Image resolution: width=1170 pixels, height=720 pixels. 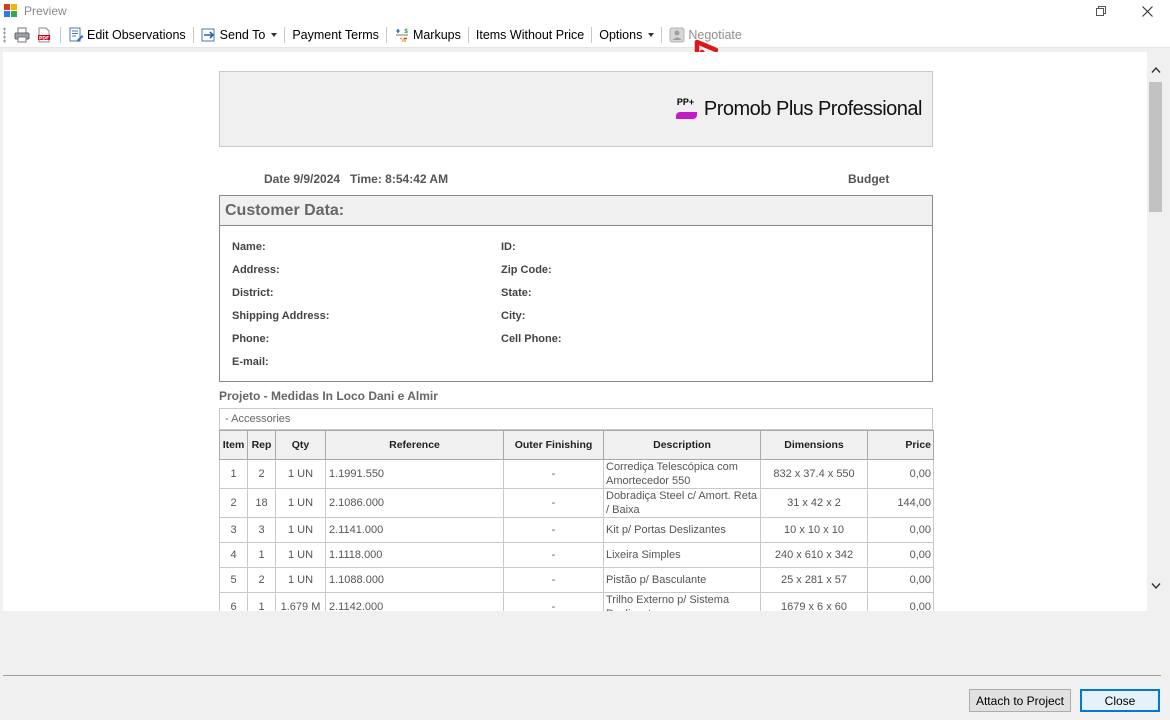 I want to click on items-without-price-button: Items Without Price, so click(x=530, y=35).